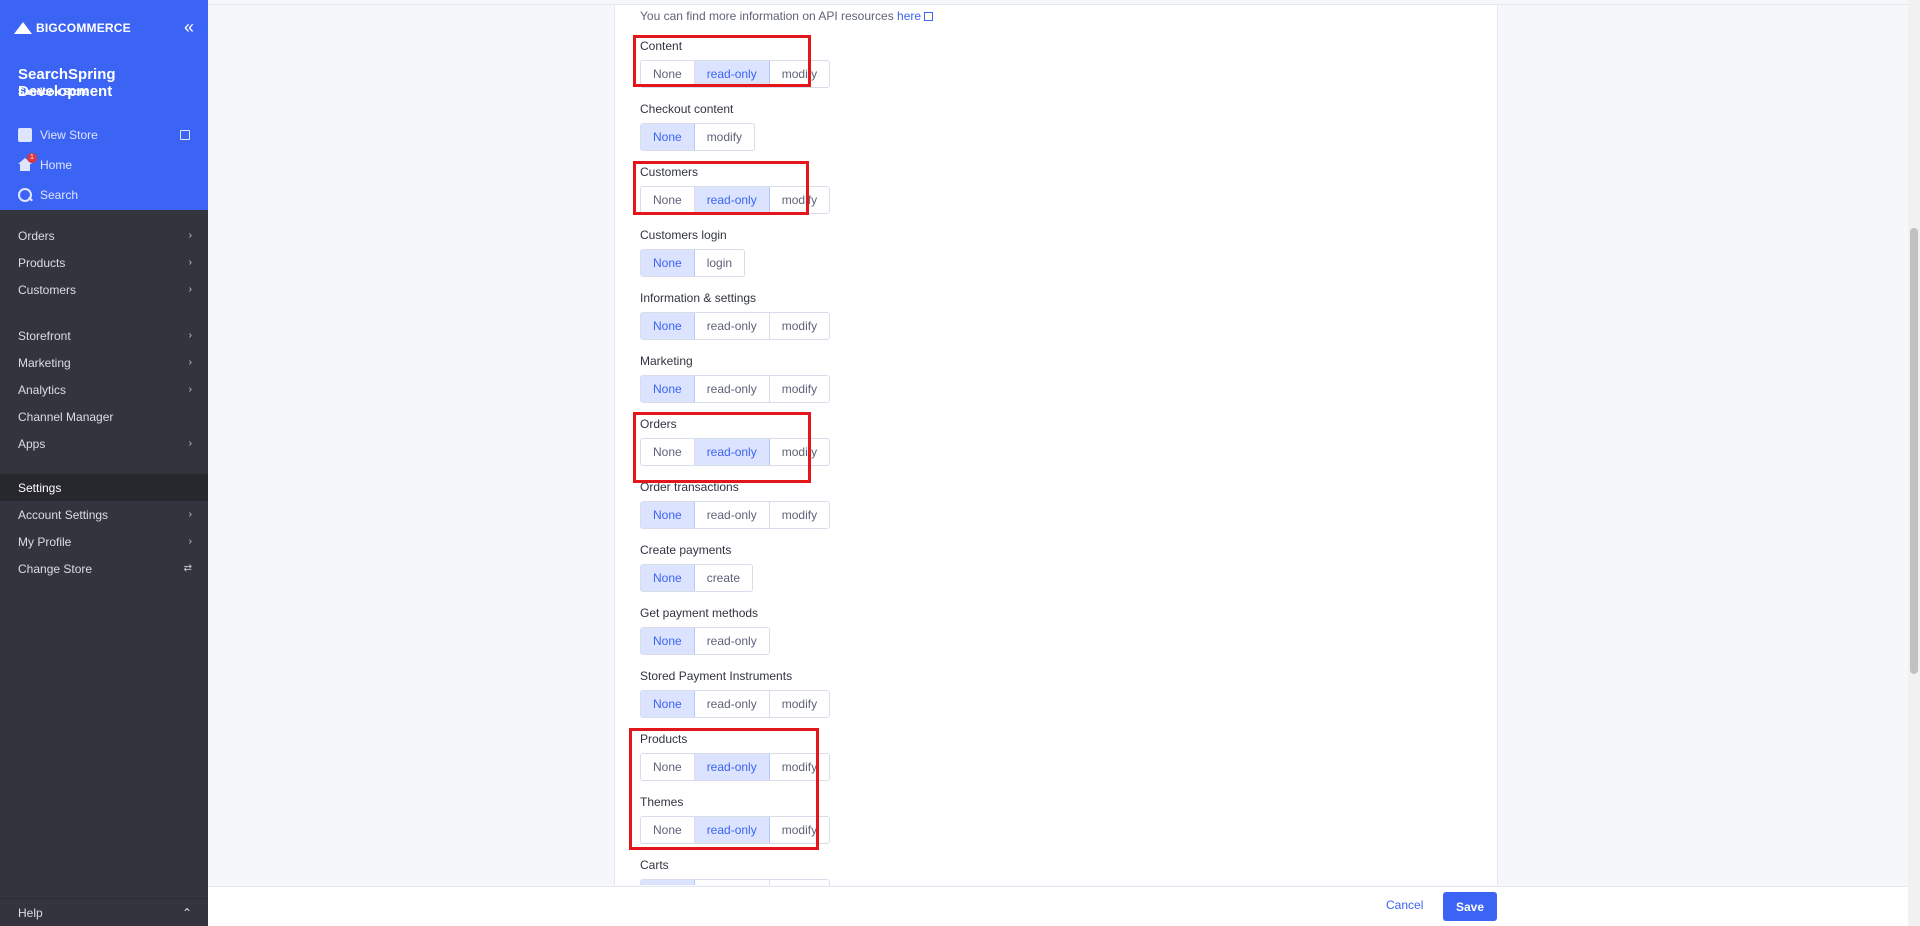 The height and width of the screenshot is (926, 1920). I want to click on store-type: Sandbox Store, so click(53, 92).